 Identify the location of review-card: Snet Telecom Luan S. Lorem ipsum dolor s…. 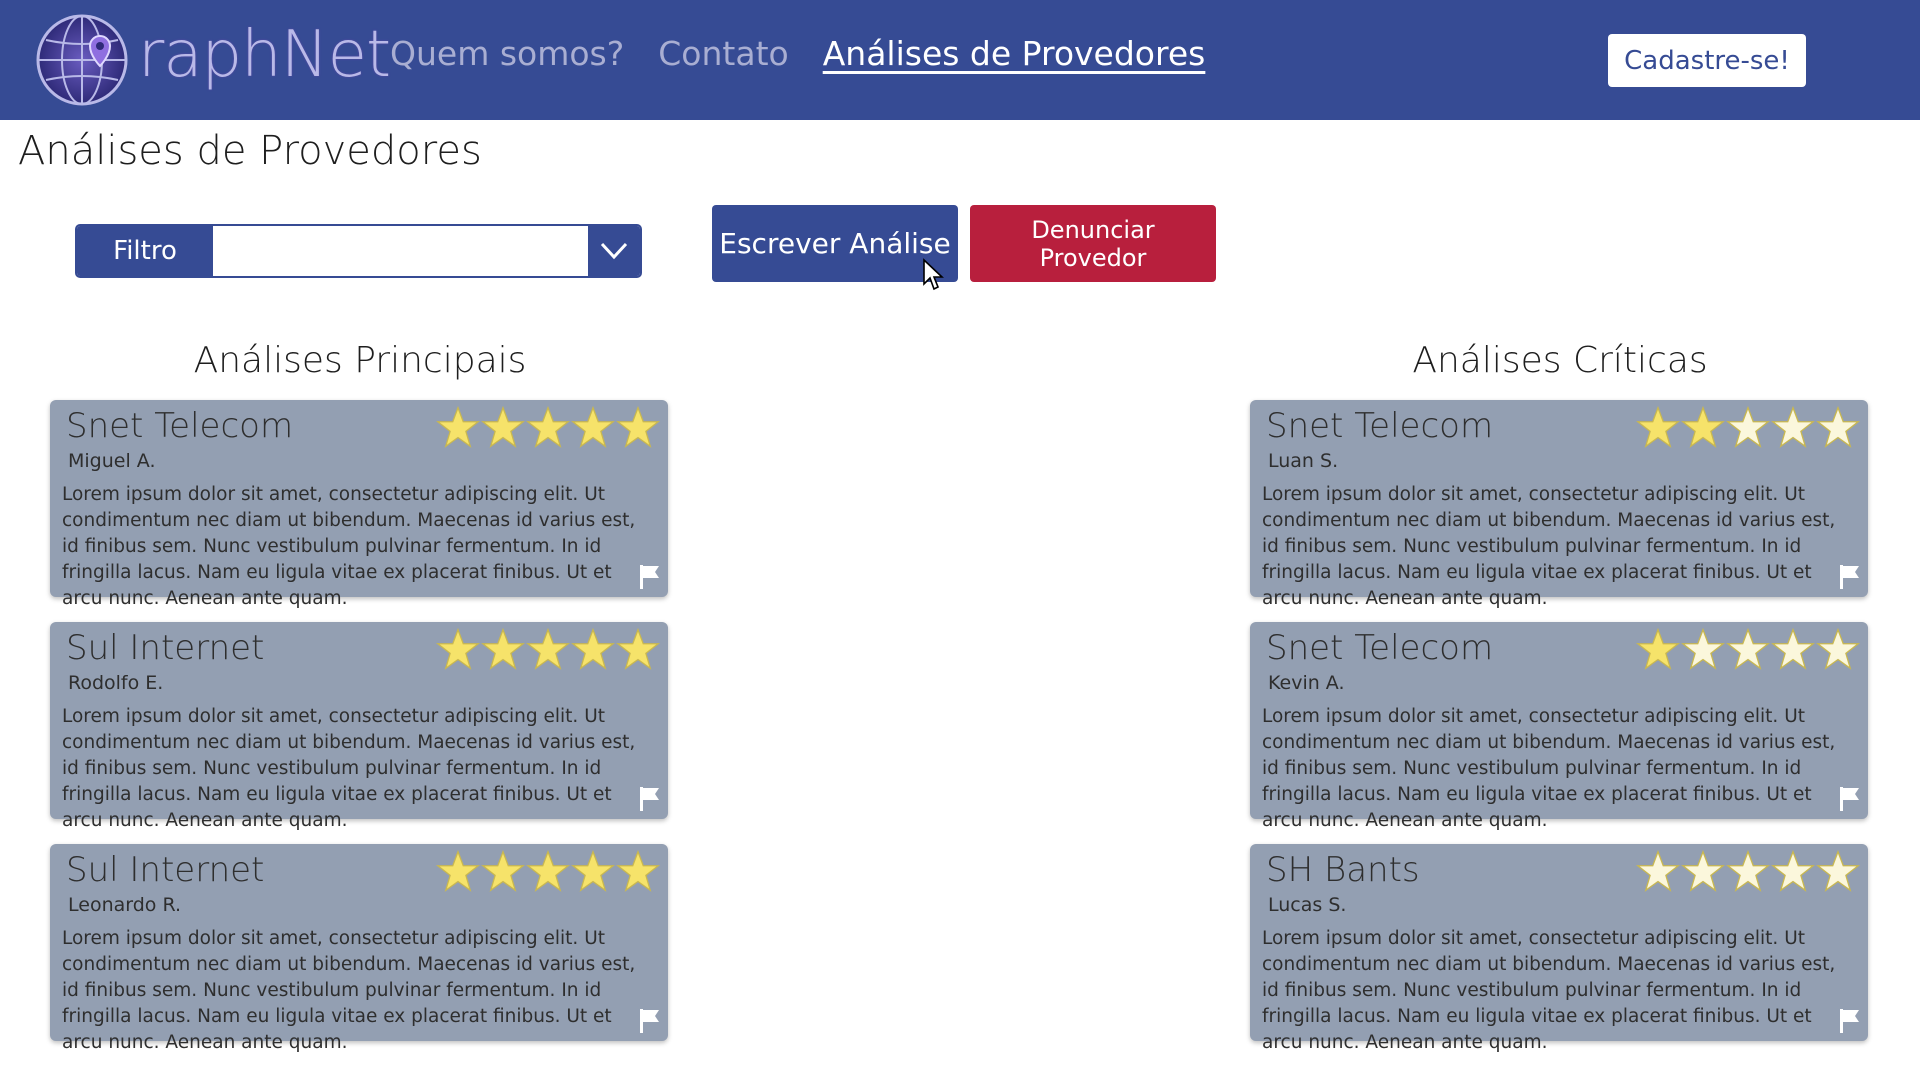
(1559, 504).